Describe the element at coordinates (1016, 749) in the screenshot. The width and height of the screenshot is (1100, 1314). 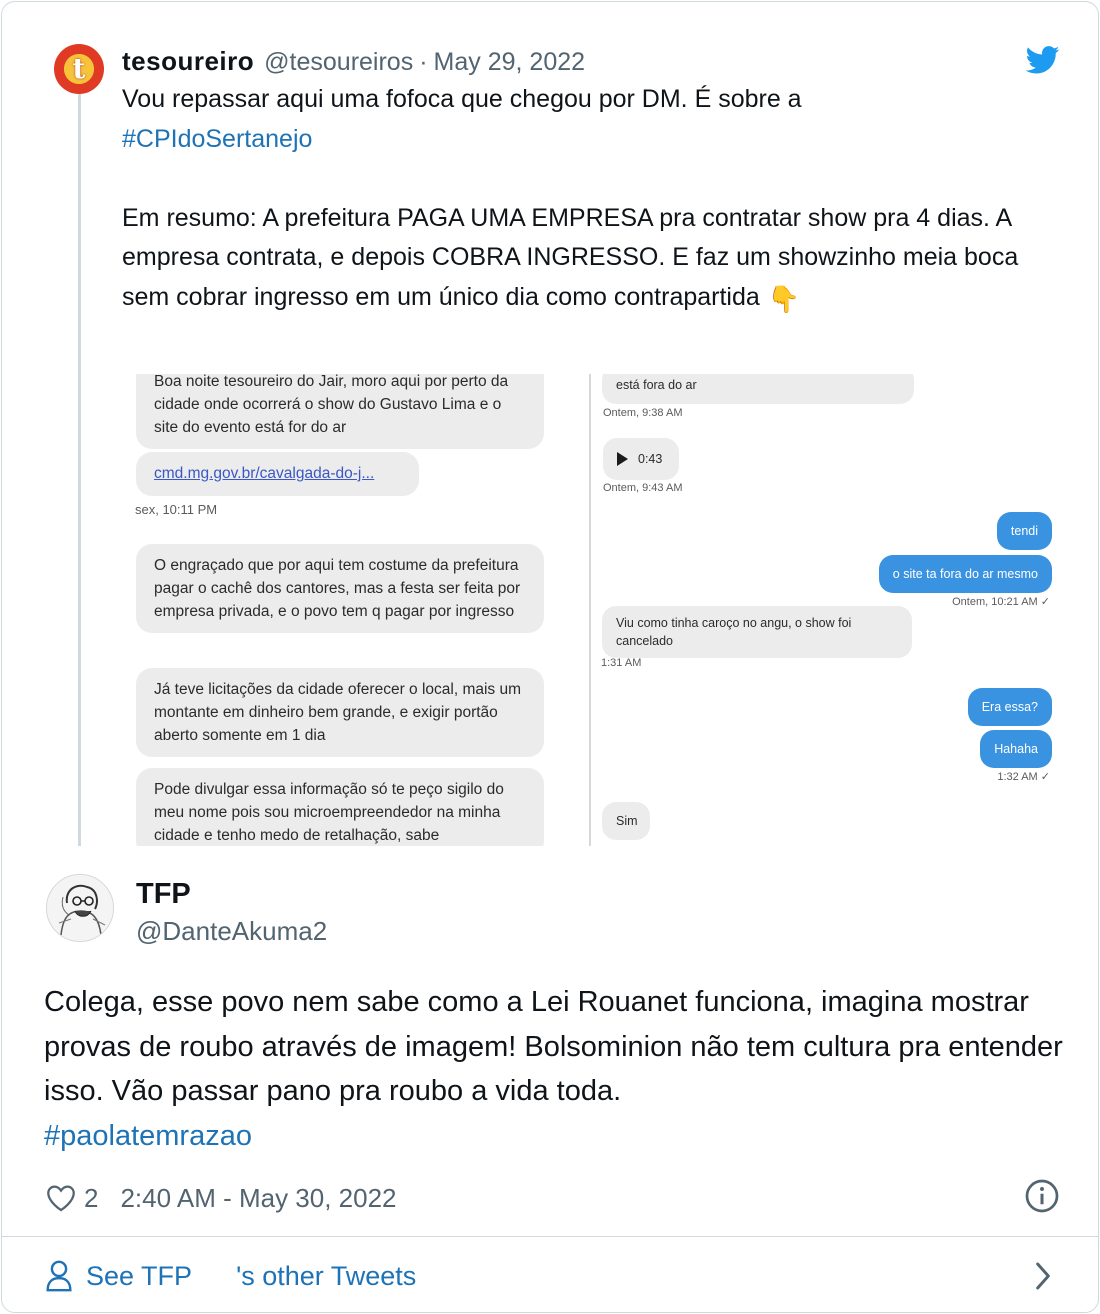
I see `chat-message-outgoing: Hahaha` at that location.